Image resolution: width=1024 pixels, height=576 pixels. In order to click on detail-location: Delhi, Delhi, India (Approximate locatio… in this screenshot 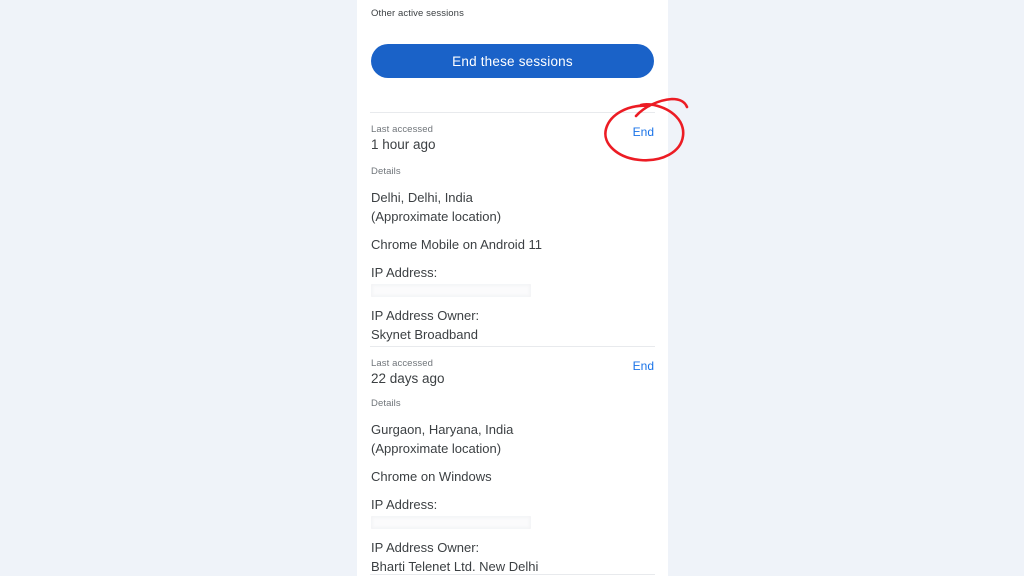, I will do `click(513, 207)`.